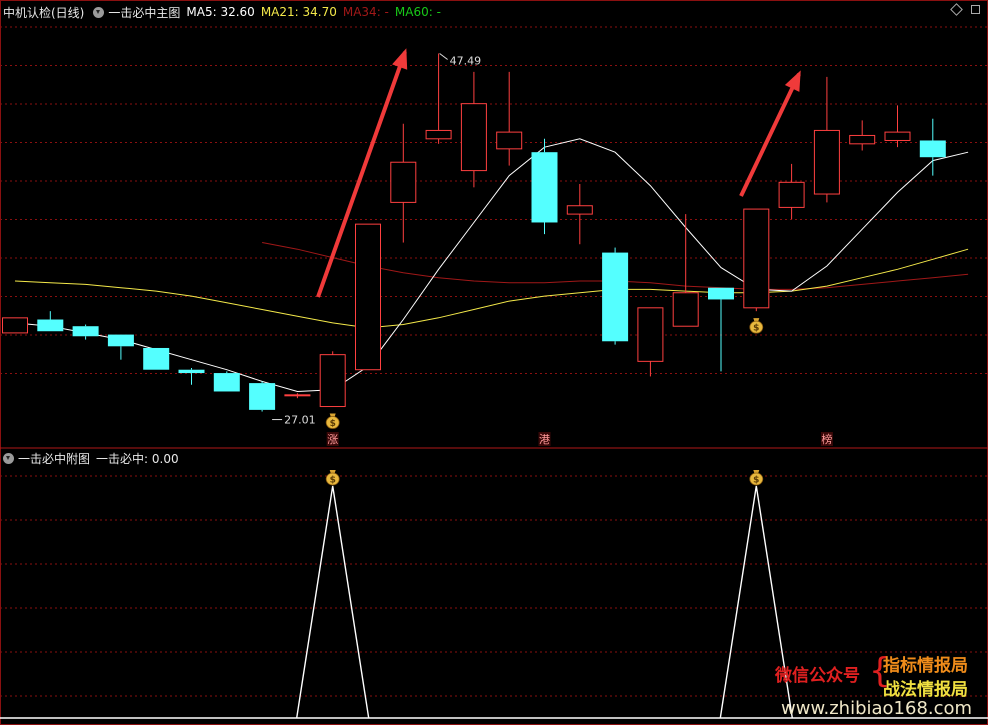 The height and width of the screenshot is (725, 988). Describe the element at coordinates (466, 60) in the screenshot. I see `high-price-label: 47.49` at that location.